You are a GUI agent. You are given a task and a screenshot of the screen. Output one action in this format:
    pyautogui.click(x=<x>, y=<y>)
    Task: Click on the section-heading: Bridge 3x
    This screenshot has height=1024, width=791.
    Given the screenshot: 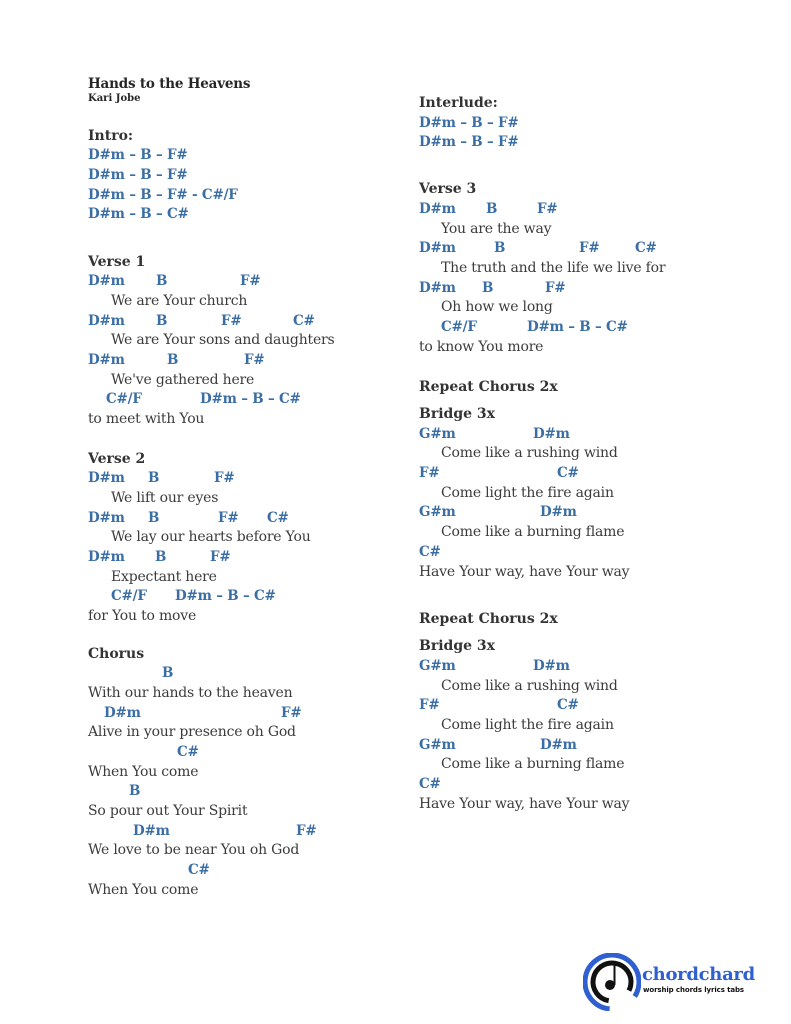 What is the action you would take?
    pyautogui.click(x=457, y=646)
    